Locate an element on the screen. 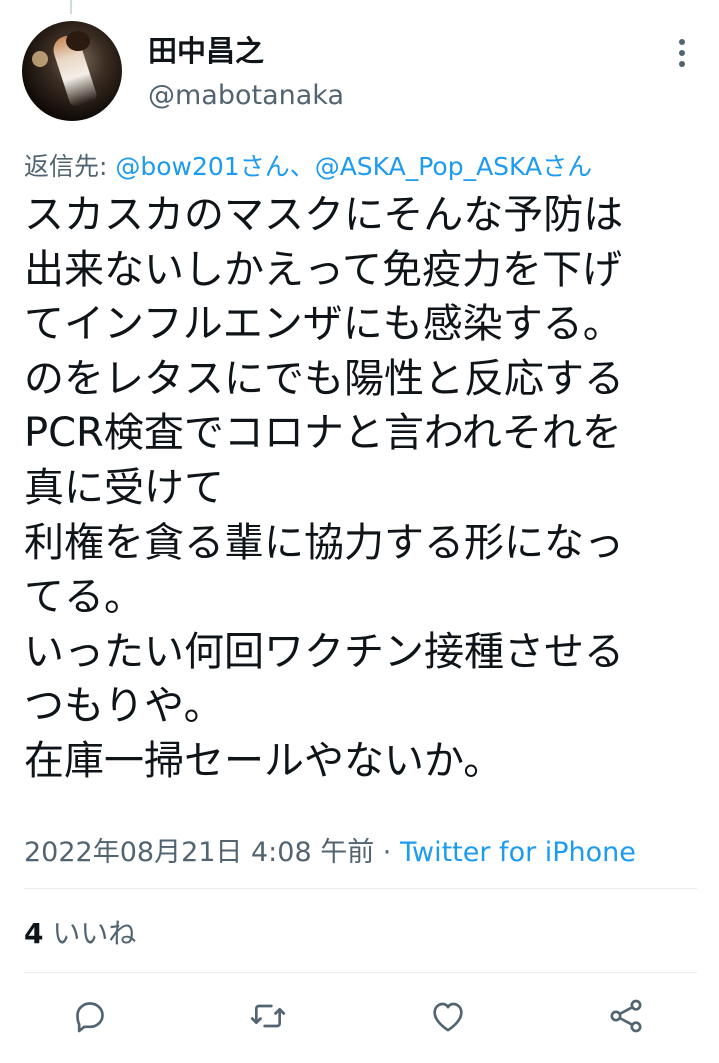 Image resolution: width=719 pixels, height=1063 pixels. reply-icon is located at coordinates (93, 1019).